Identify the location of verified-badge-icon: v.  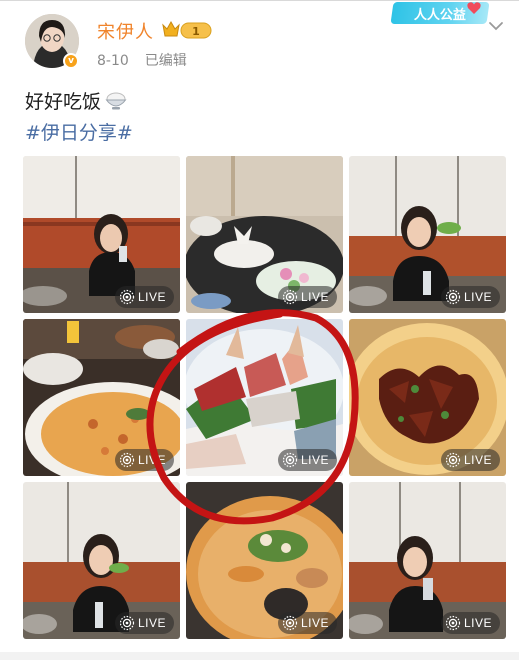
(71, 61).